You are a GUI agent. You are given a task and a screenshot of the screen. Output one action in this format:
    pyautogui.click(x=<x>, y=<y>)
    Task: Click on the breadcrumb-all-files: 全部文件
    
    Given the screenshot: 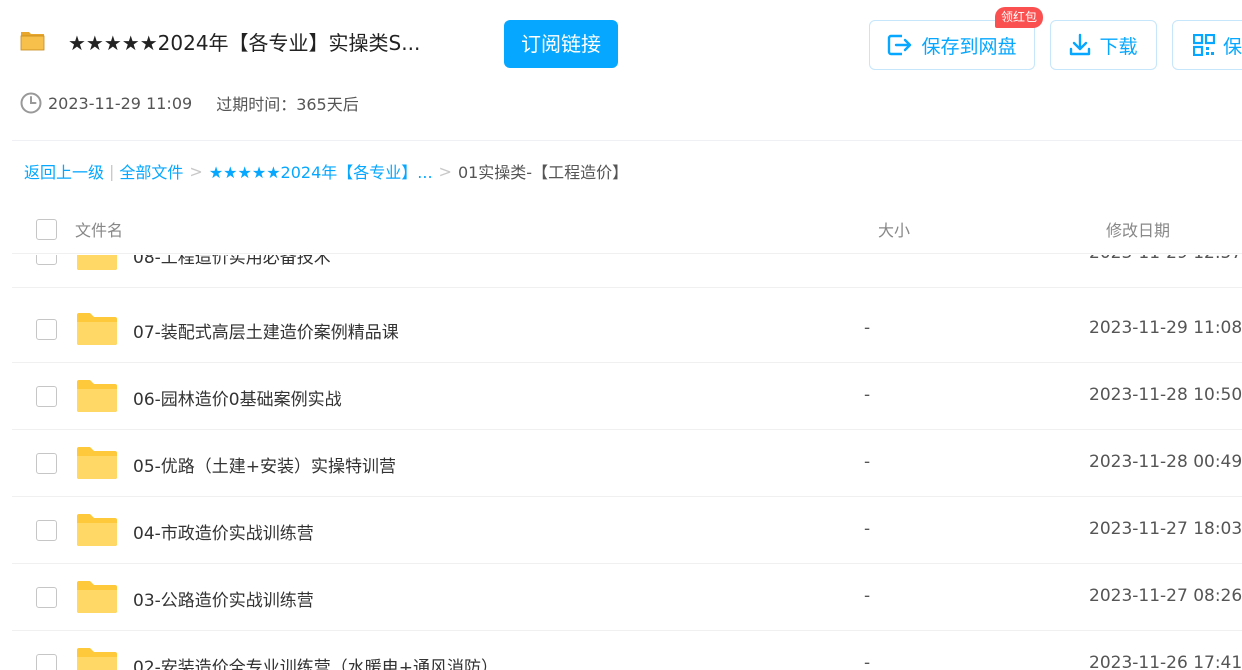 What is the action you would take?
    pyautogui.click(x=151, y=171)
    